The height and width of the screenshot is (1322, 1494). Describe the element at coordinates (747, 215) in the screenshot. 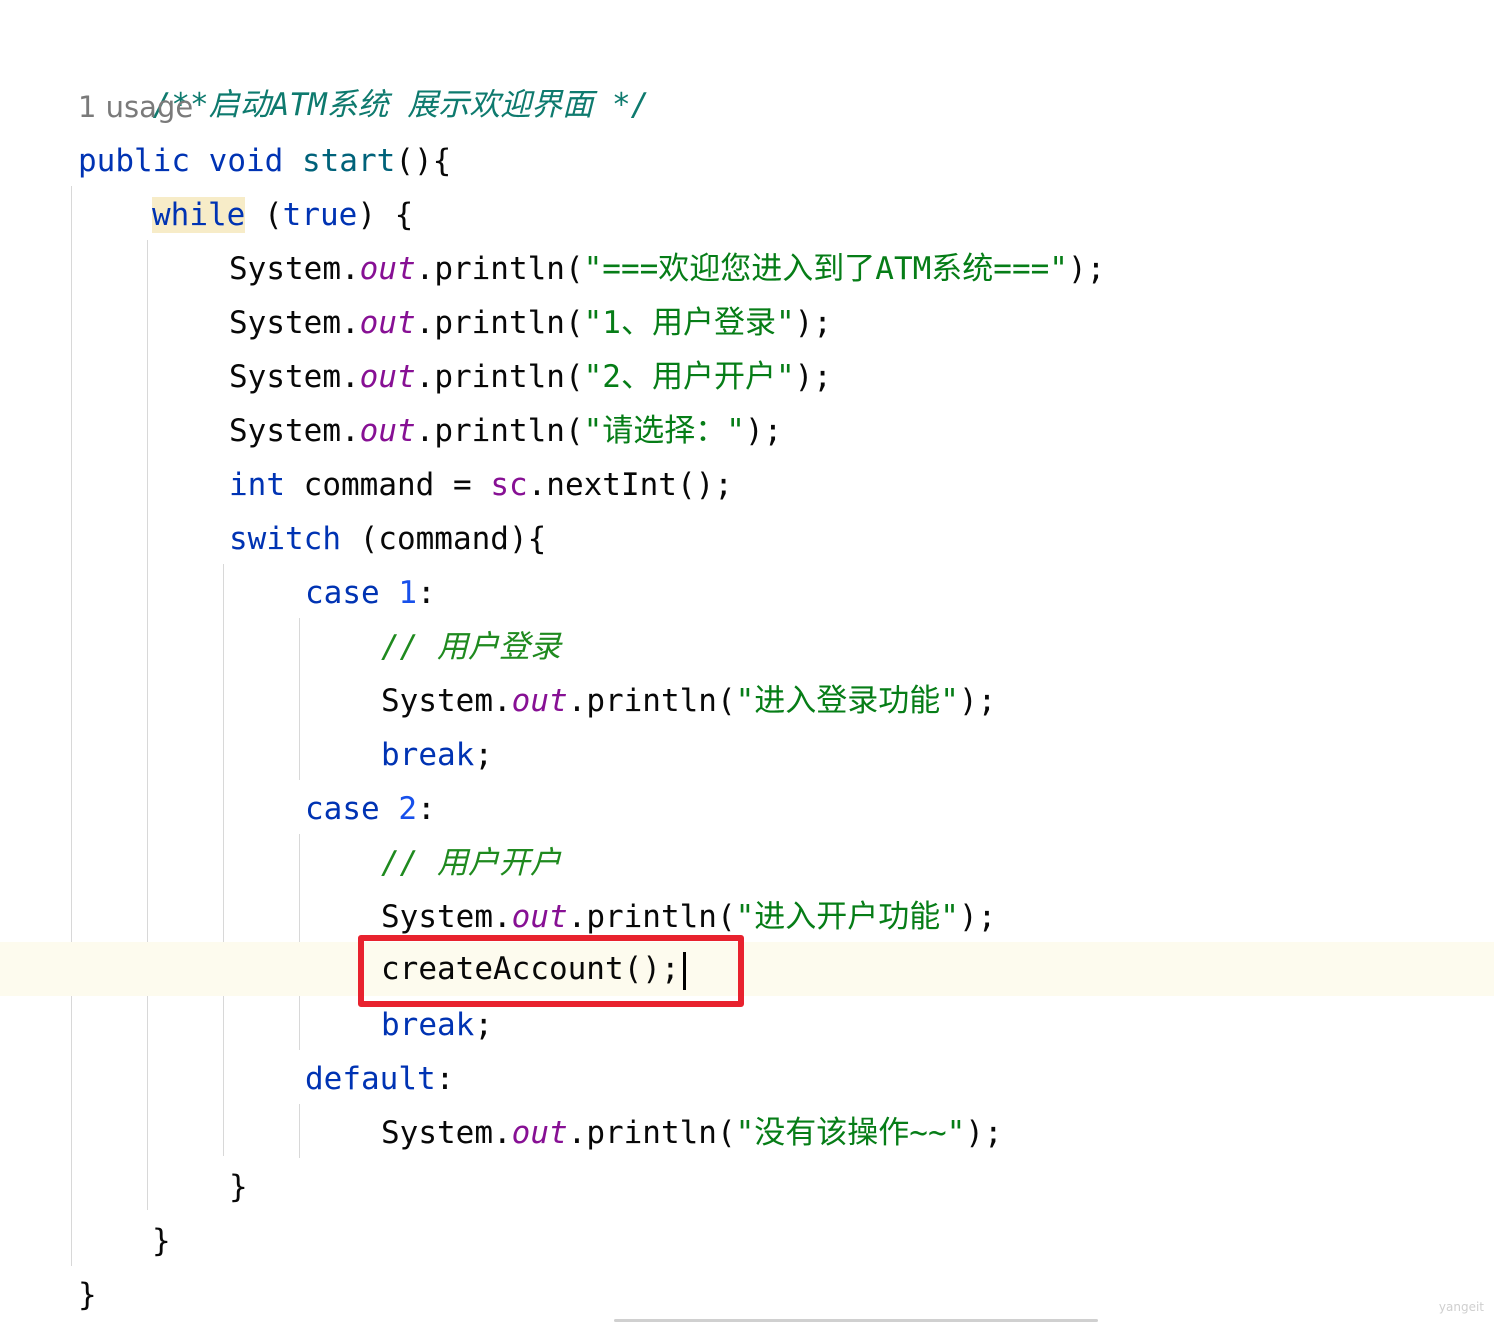

I see `code-line-while: while (true) {` at that location.